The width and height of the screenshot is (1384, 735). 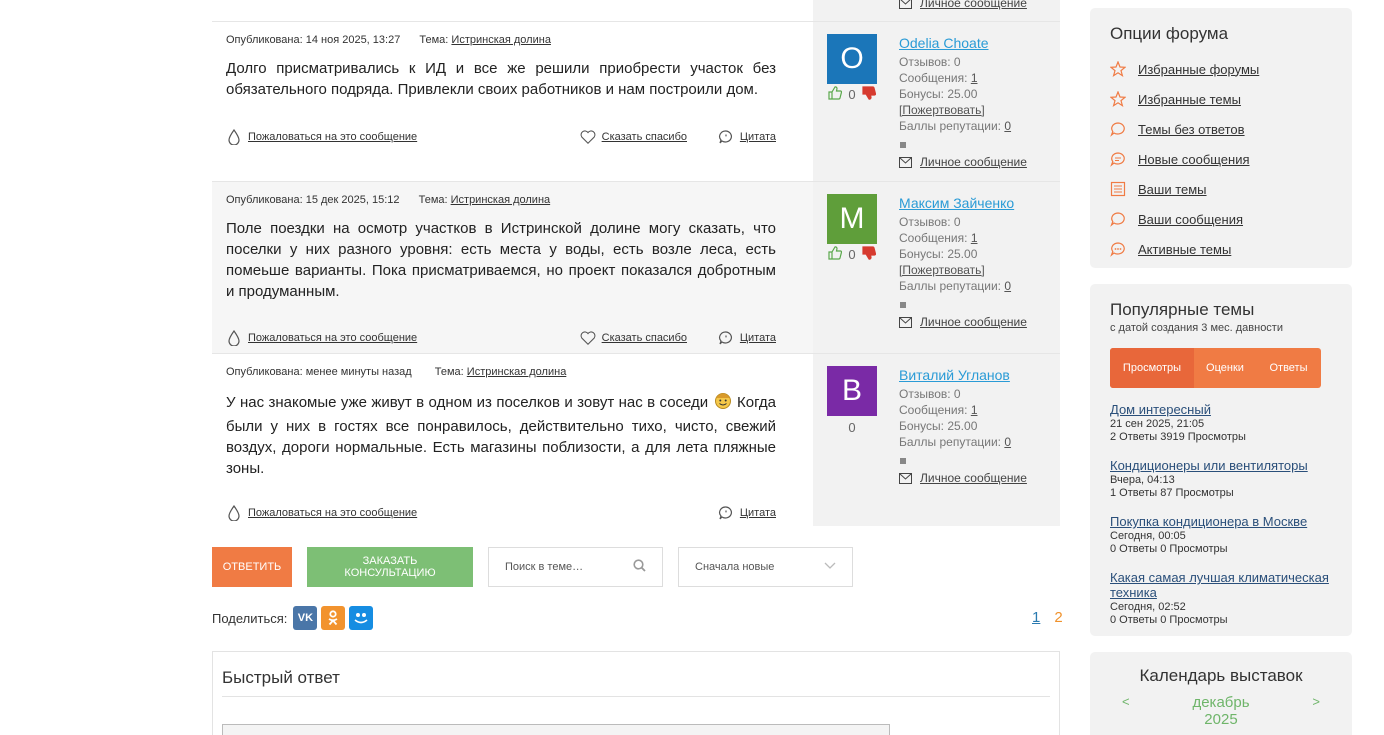 I want to click on page-link-1: 1, so click(x=1036, y=617).